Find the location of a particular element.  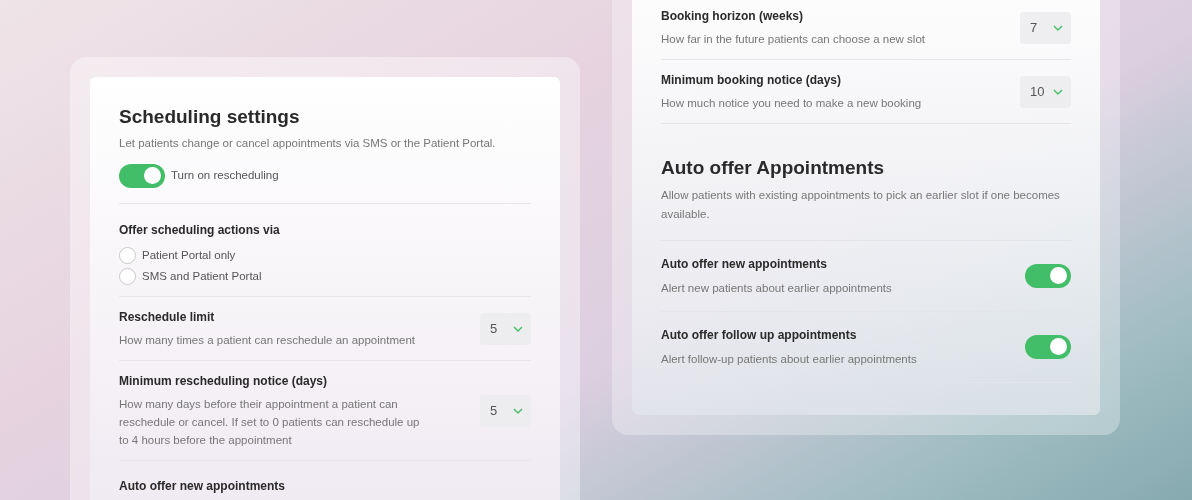

radio-option: SMS and Patient Portal is located at coordinates (325, 277).